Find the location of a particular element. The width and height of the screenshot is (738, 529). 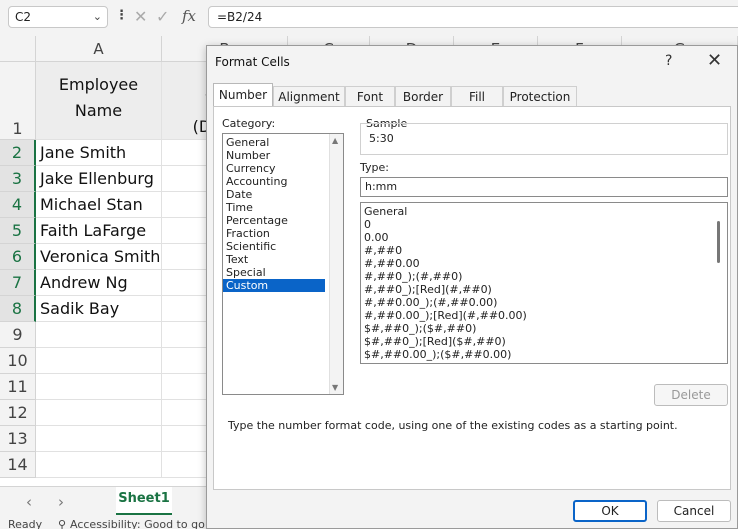

list-item: 0.00 is located at coordinates (544, 237).